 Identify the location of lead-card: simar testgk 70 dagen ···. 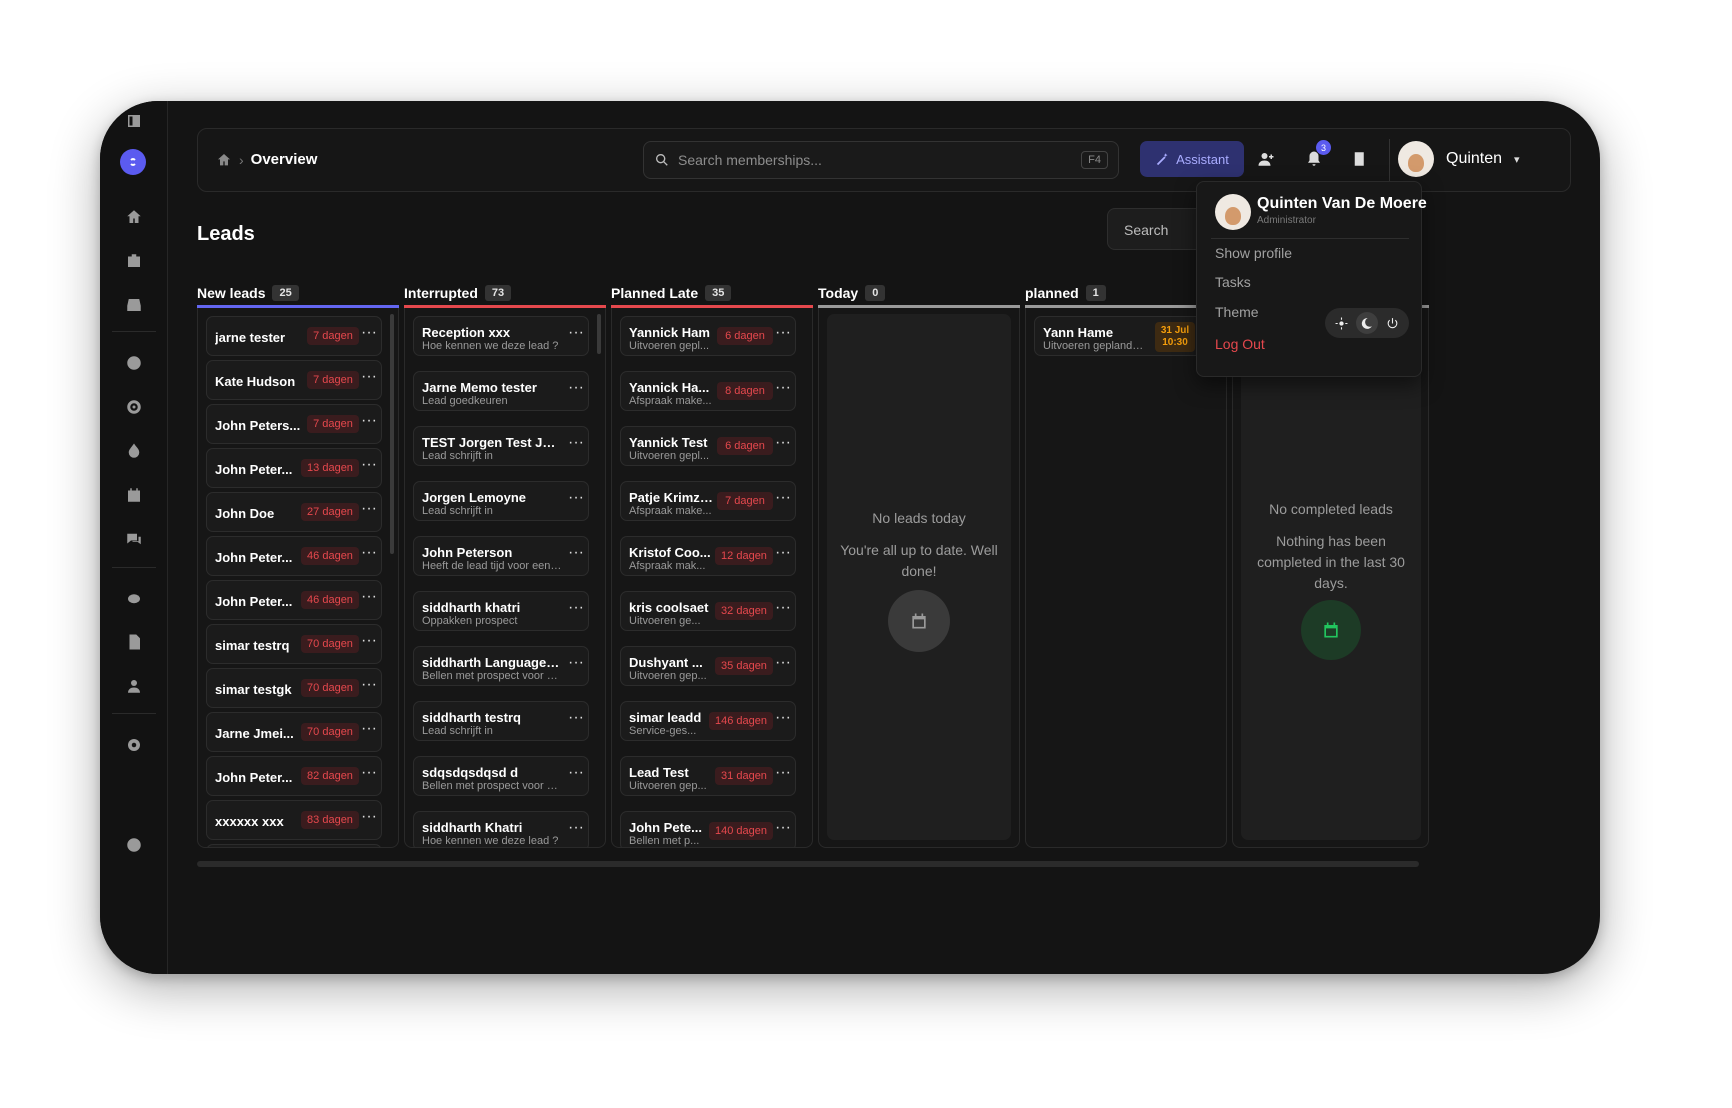
(294, 688).